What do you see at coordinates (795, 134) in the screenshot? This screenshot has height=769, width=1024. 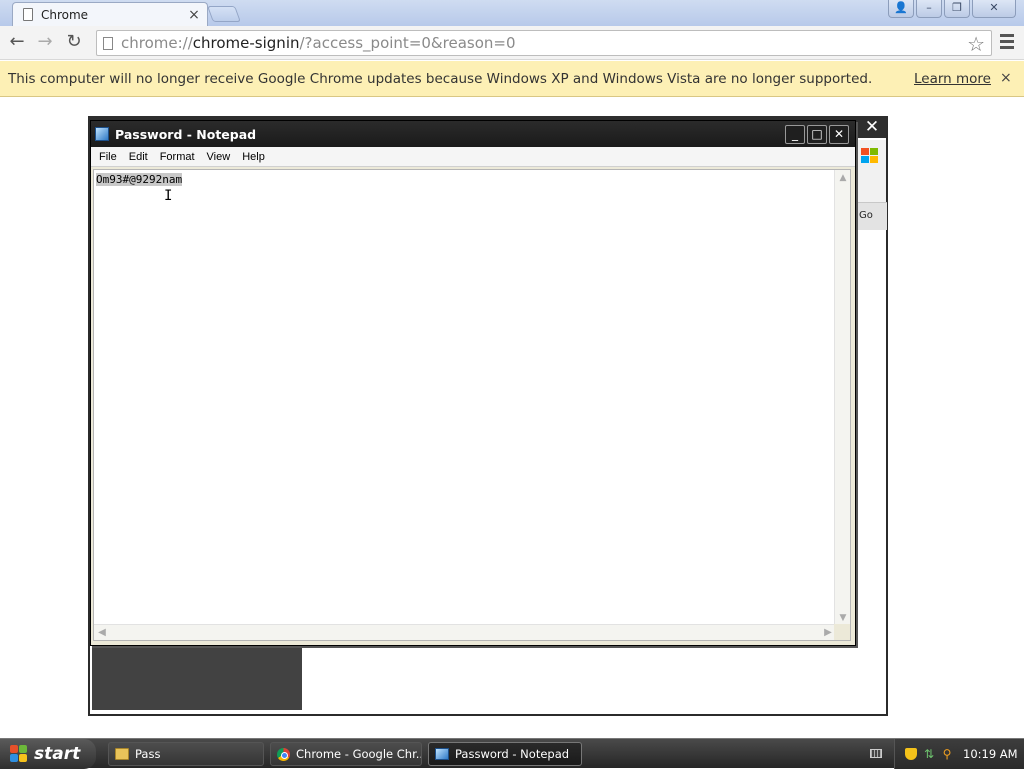 I see `minimize-button: _` at bounding box center [795, 134].